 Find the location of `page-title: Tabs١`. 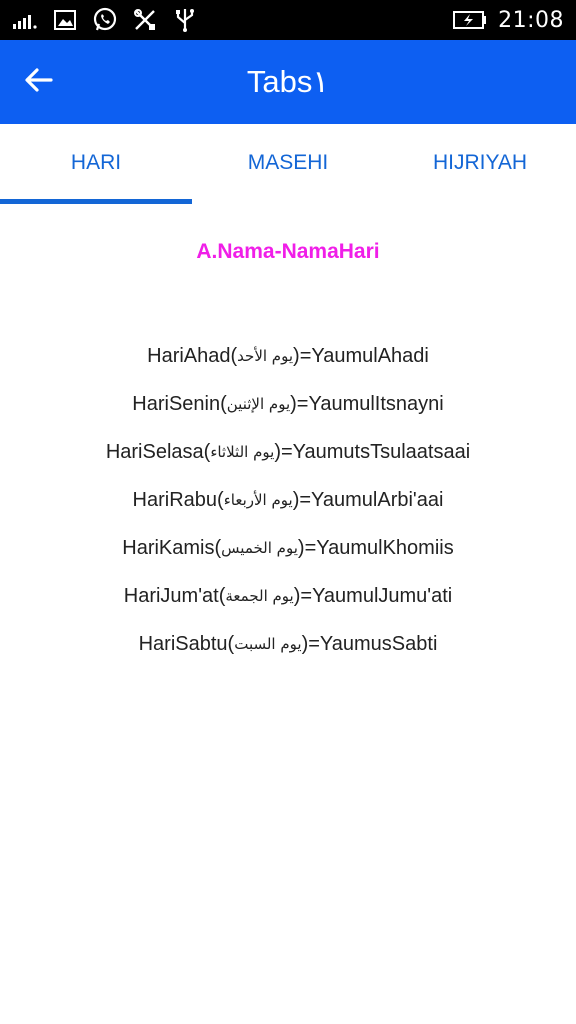

page-title: Tabs١ is located at coordinates (288, 81).